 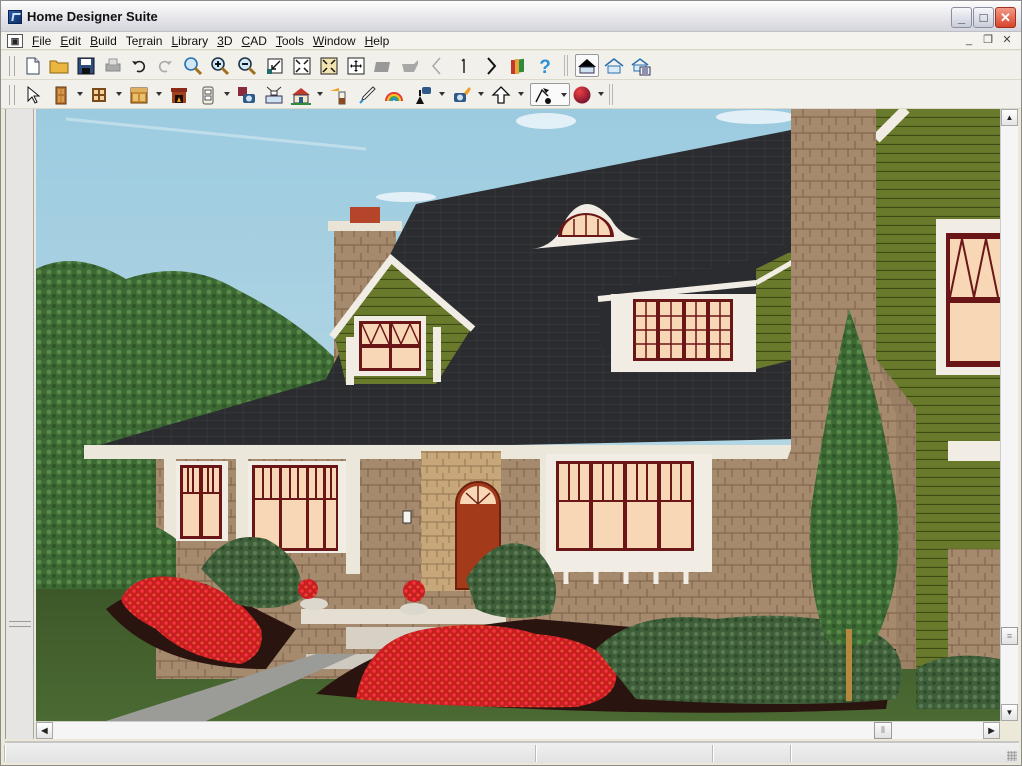 I want to click on 3d-view-dropdown-arrow, so click(x=320, y=94).